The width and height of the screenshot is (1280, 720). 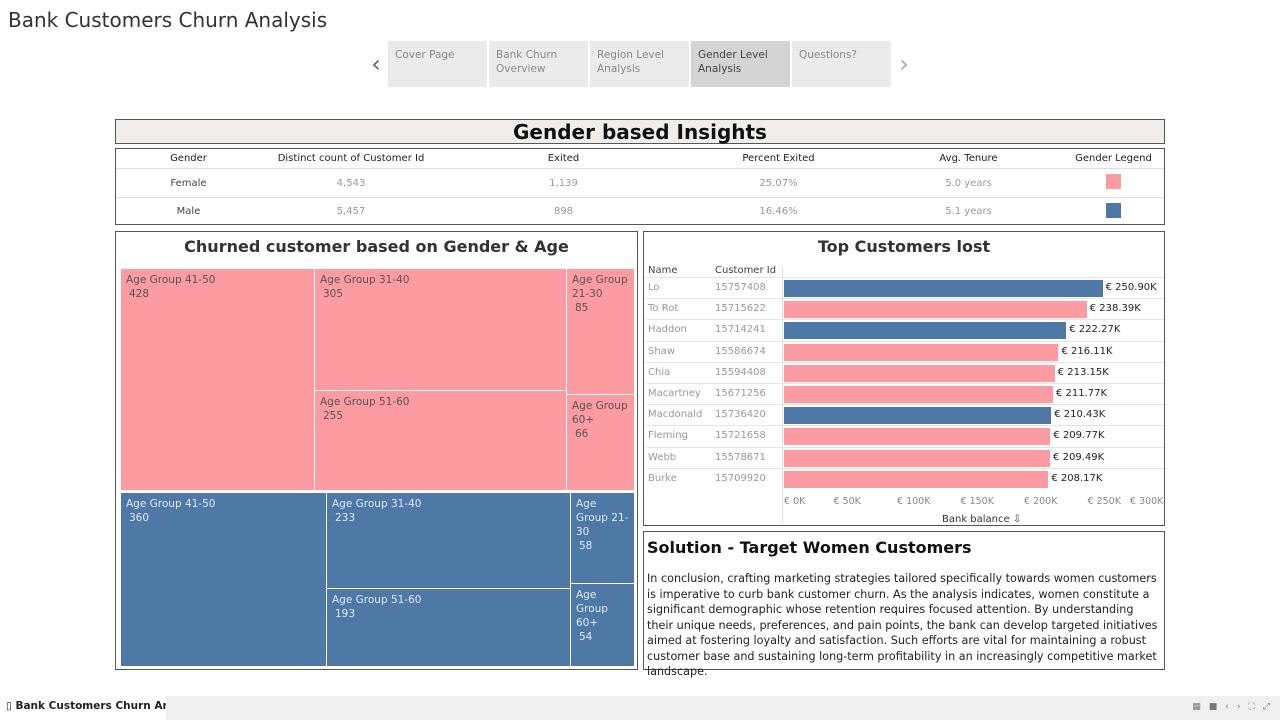 I want to click on fullscreen-icon: ⛶, so click(x=1251, y=707).